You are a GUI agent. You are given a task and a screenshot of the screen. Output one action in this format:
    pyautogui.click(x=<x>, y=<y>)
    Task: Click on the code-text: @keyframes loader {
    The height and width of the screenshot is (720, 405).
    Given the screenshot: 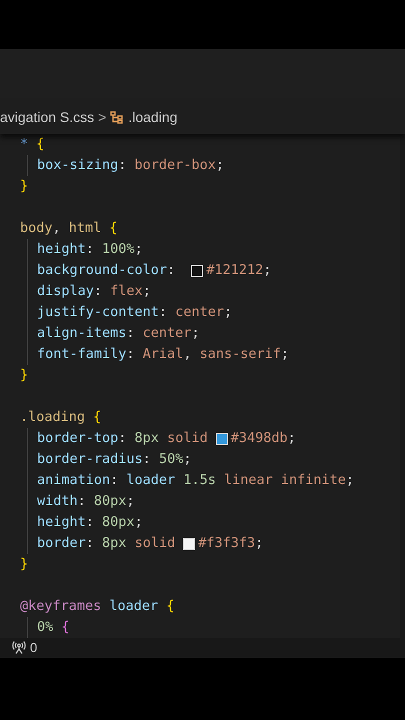 What is the action you would take?
    pyautogui.click(x=97, y=606)
    